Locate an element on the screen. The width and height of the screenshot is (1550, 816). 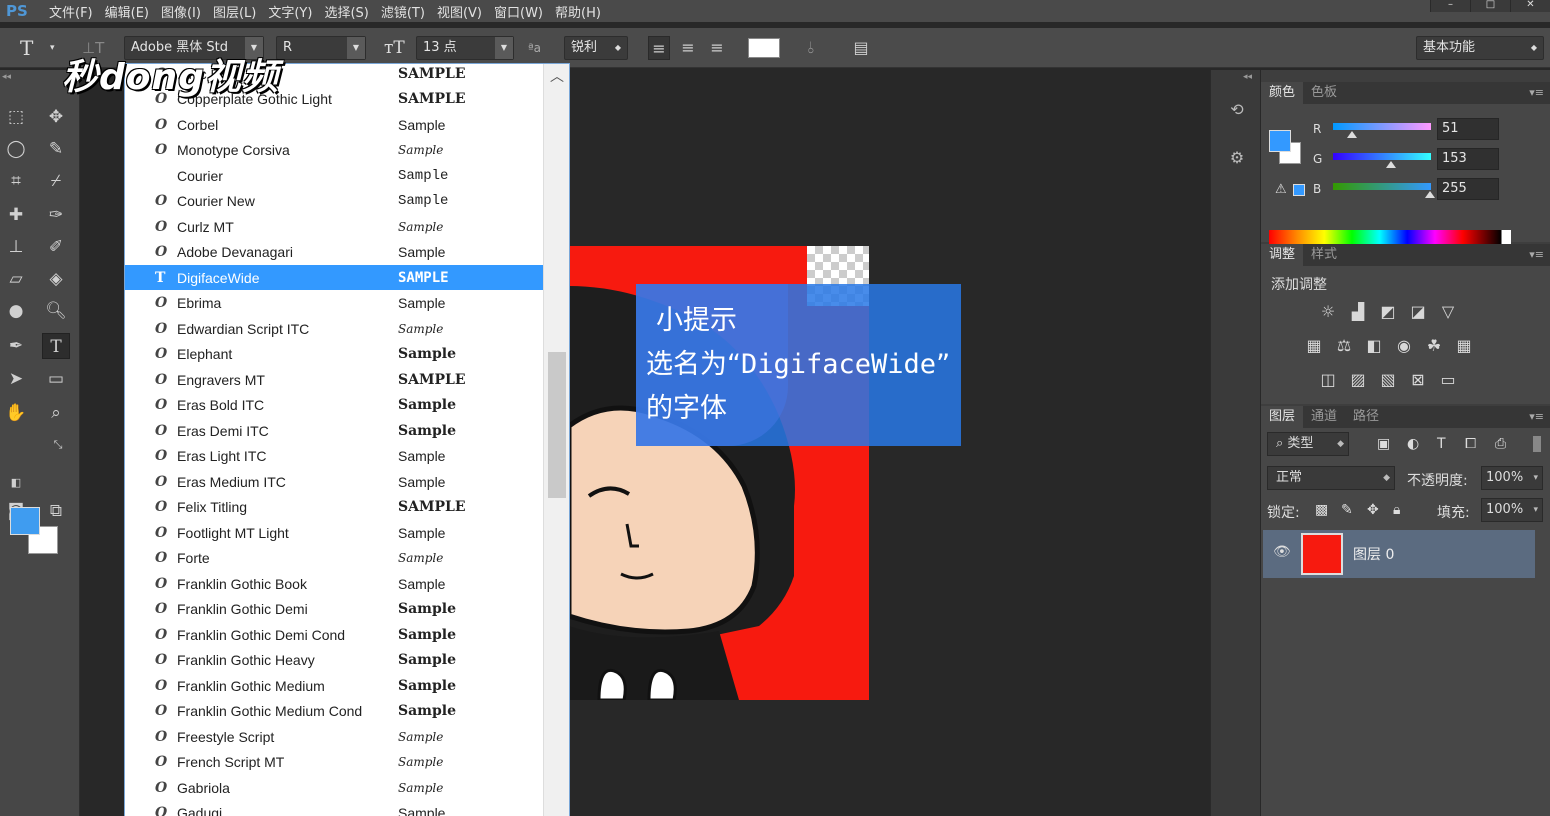
g-track is located at coordinates (1382, 156).